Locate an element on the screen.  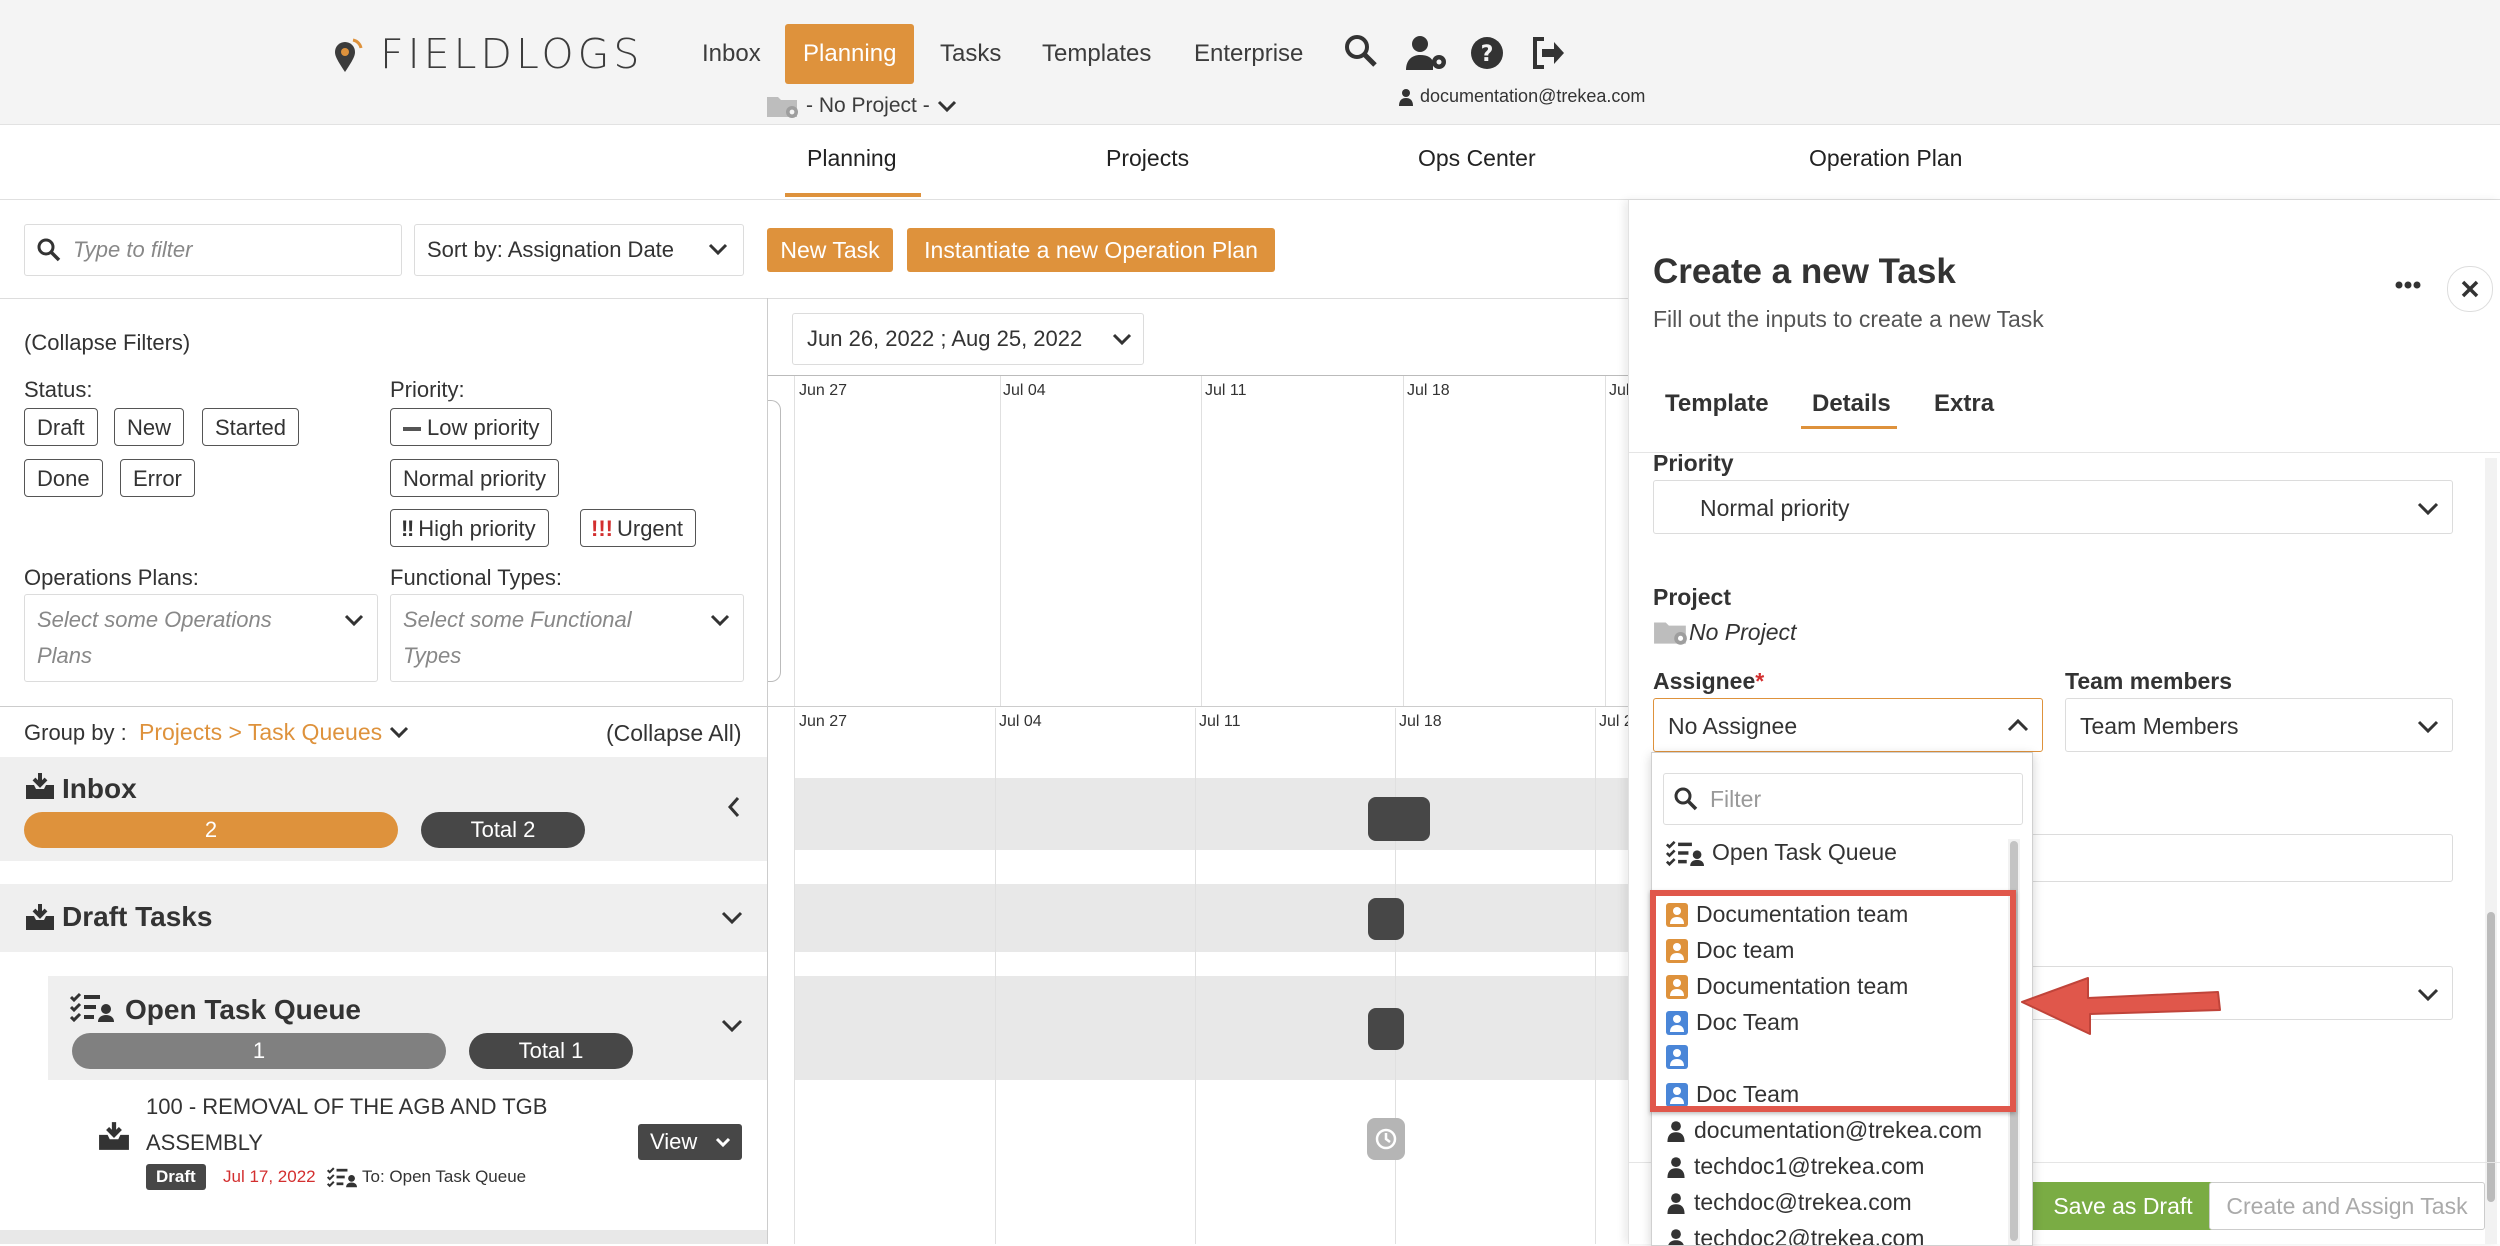
dropdown-option-open-task-queue: Open Task Queue is located at coordinates (1781, 852).